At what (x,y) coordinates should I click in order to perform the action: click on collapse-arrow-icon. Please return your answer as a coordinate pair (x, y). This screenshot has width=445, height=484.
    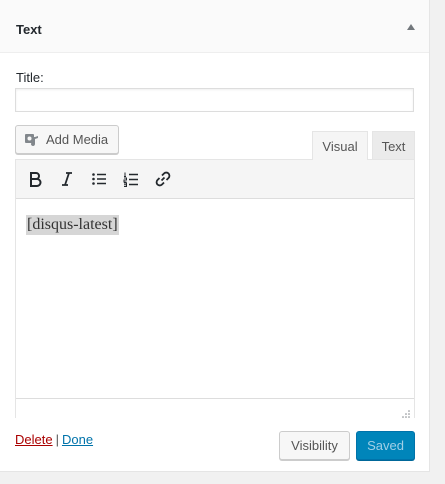
    Looking at the image, I should click on (411, 27).